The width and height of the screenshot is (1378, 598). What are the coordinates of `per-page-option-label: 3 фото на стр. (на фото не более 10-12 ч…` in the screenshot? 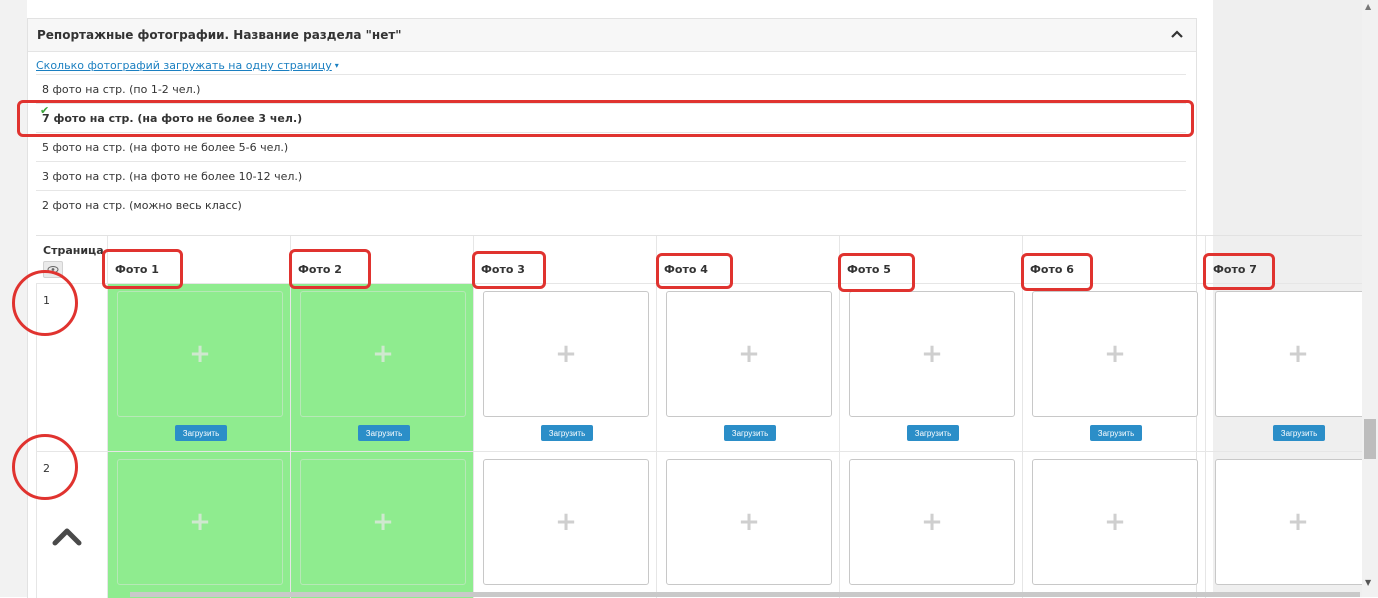 It's located at (172, 176).